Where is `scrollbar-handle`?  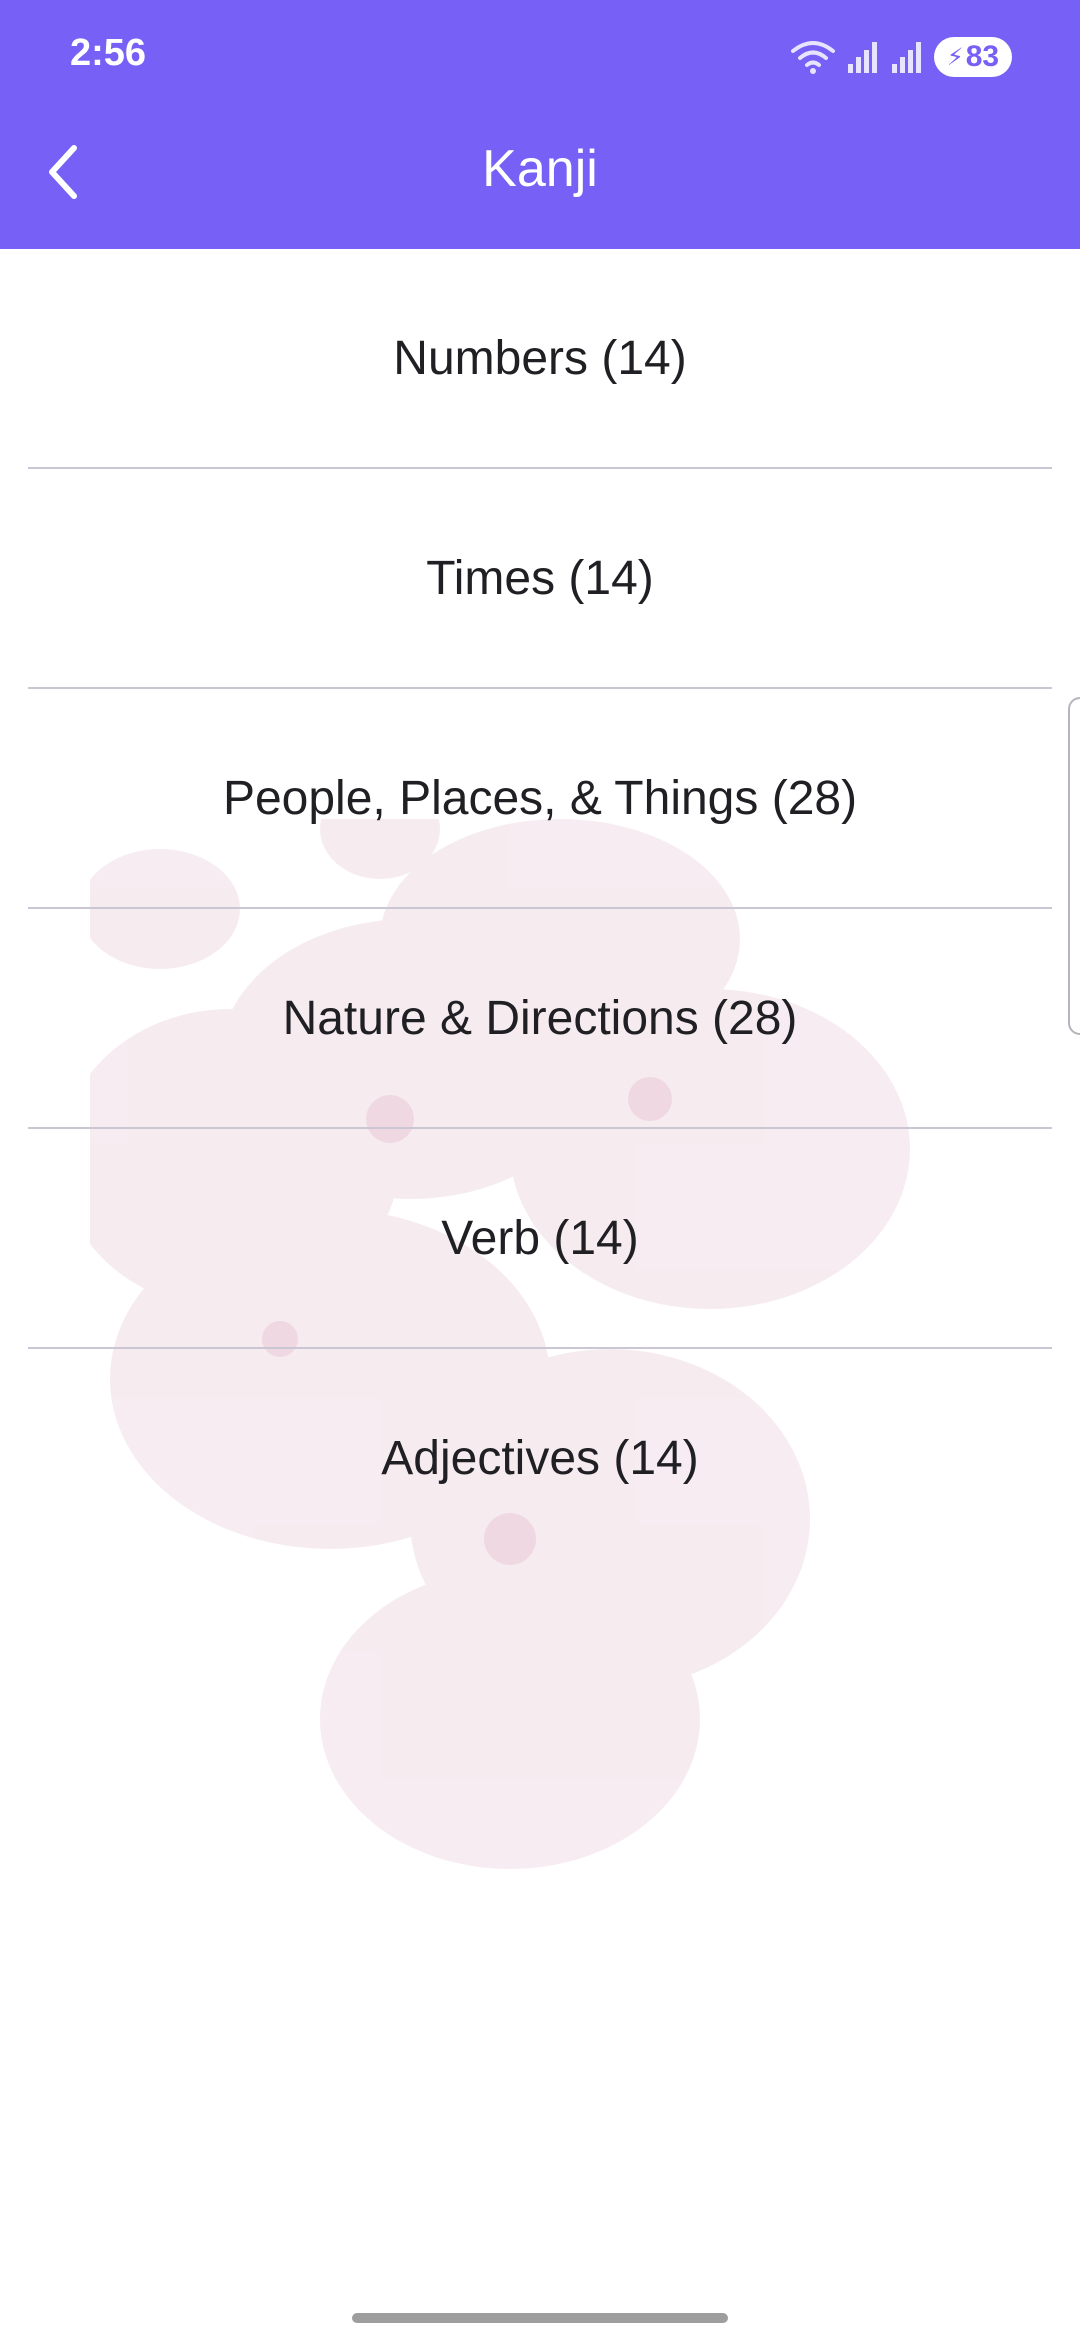
scrollbar-handle is located at coordinates (1074, 866).